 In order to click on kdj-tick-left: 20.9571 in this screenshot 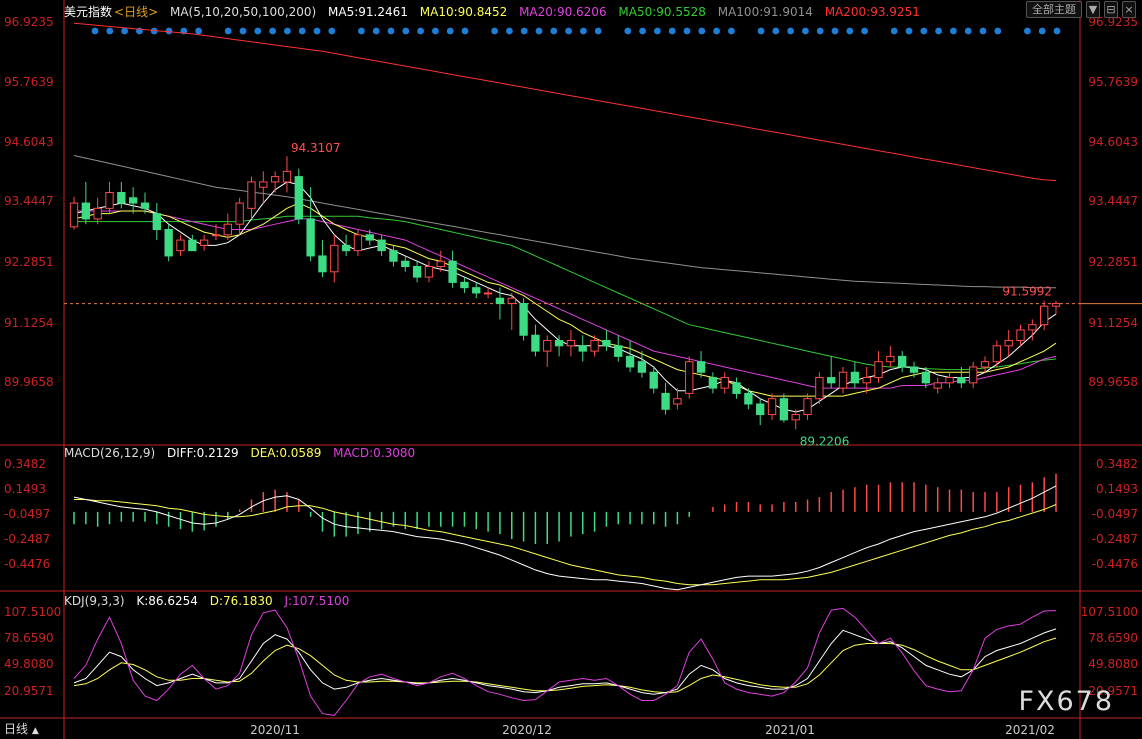, I will do `click(29, 691)`.